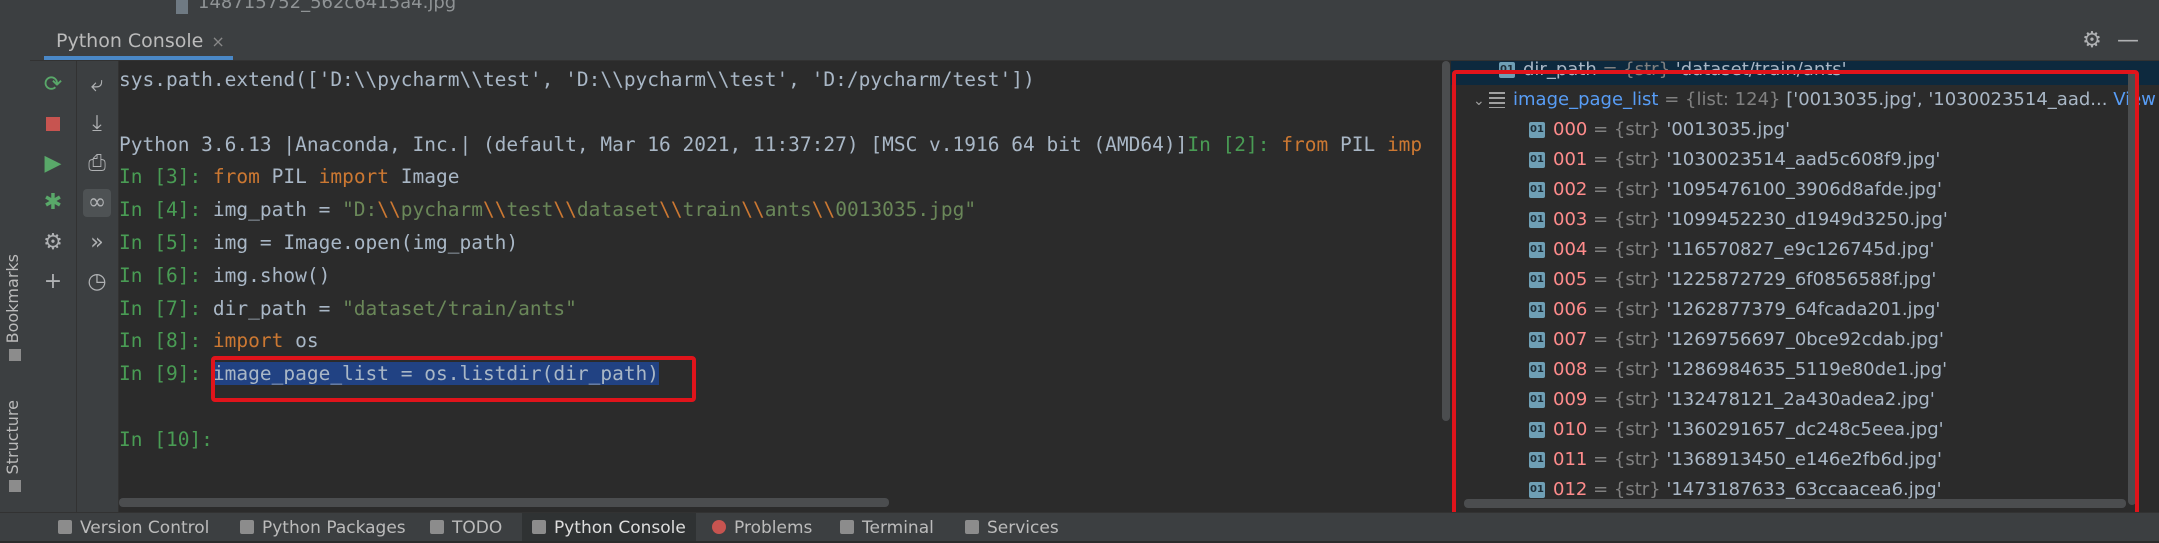 This screenshot has width=2159, height=543. I want to click on code-token: import, so click(254, 340).